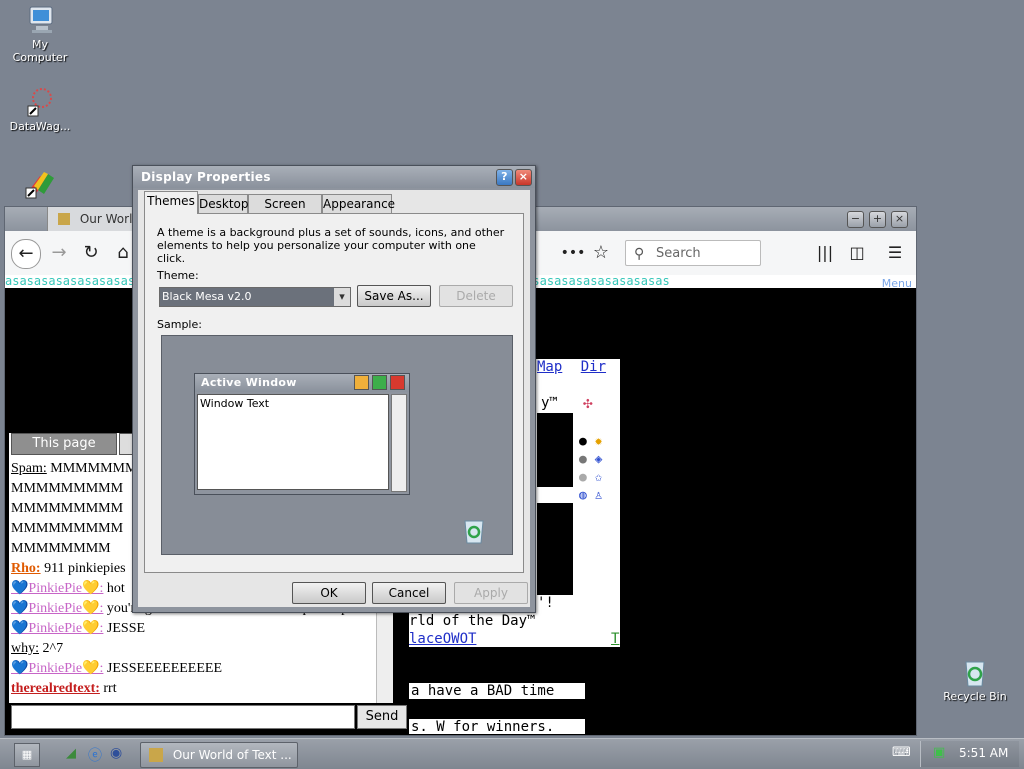 Image resolution: width=1024 pixels, height=769 pixels. What do you see at coordinates (29, 468) in the screenshot?
I see `chat-message-author: Spam:` at bounding box center [29, 468].